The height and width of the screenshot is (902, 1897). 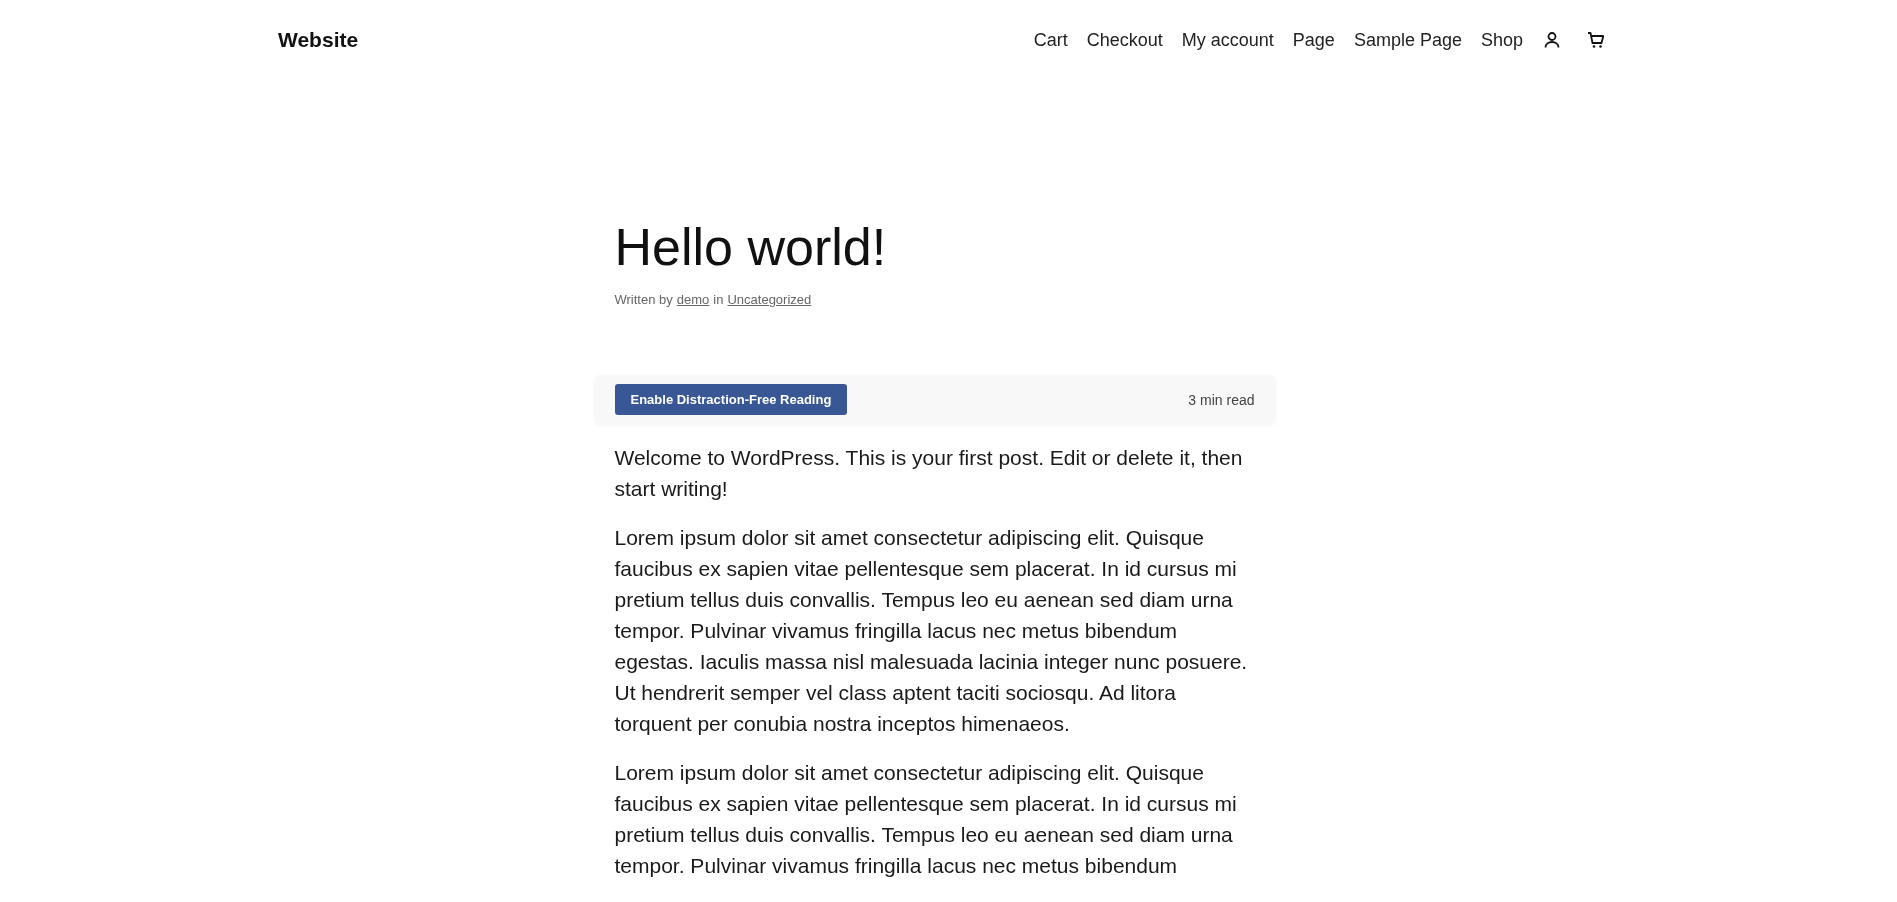 I want to click on post-title: Hello world!, so click(x=751, y=247).